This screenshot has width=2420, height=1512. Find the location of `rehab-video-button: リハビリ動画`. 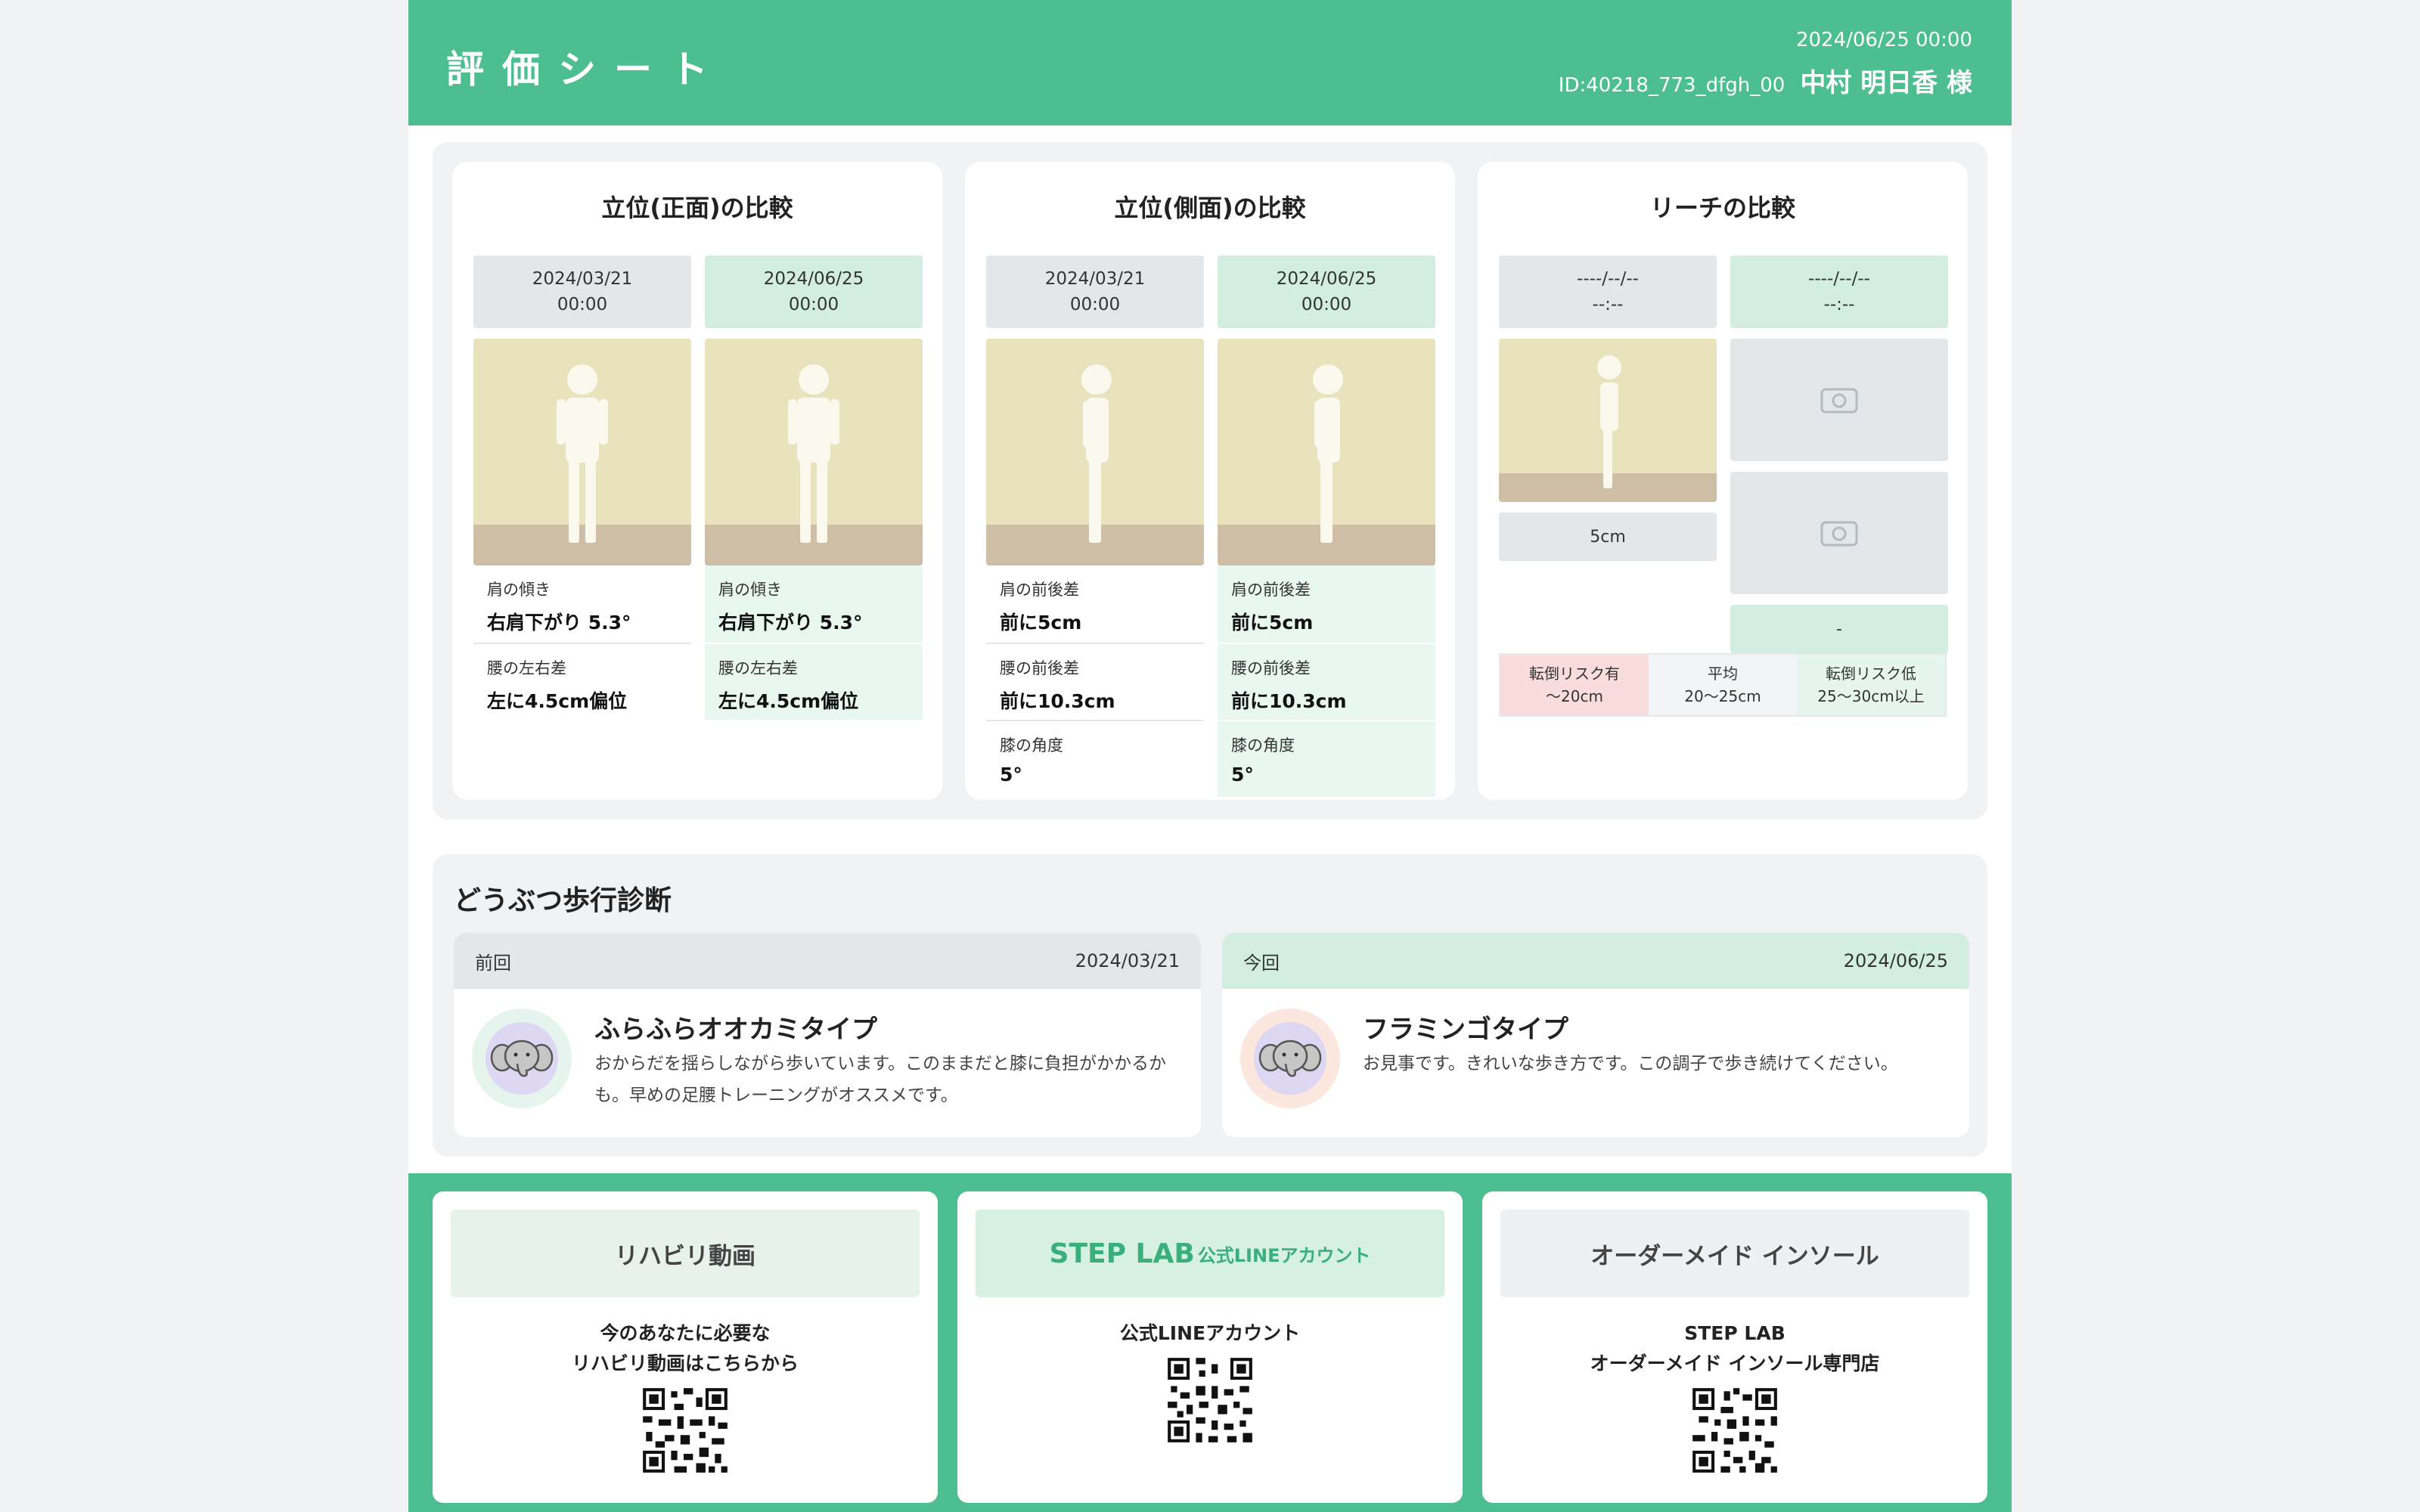

rehab-video-button: リハビリ動画 is located at coordinates (685, 1253).